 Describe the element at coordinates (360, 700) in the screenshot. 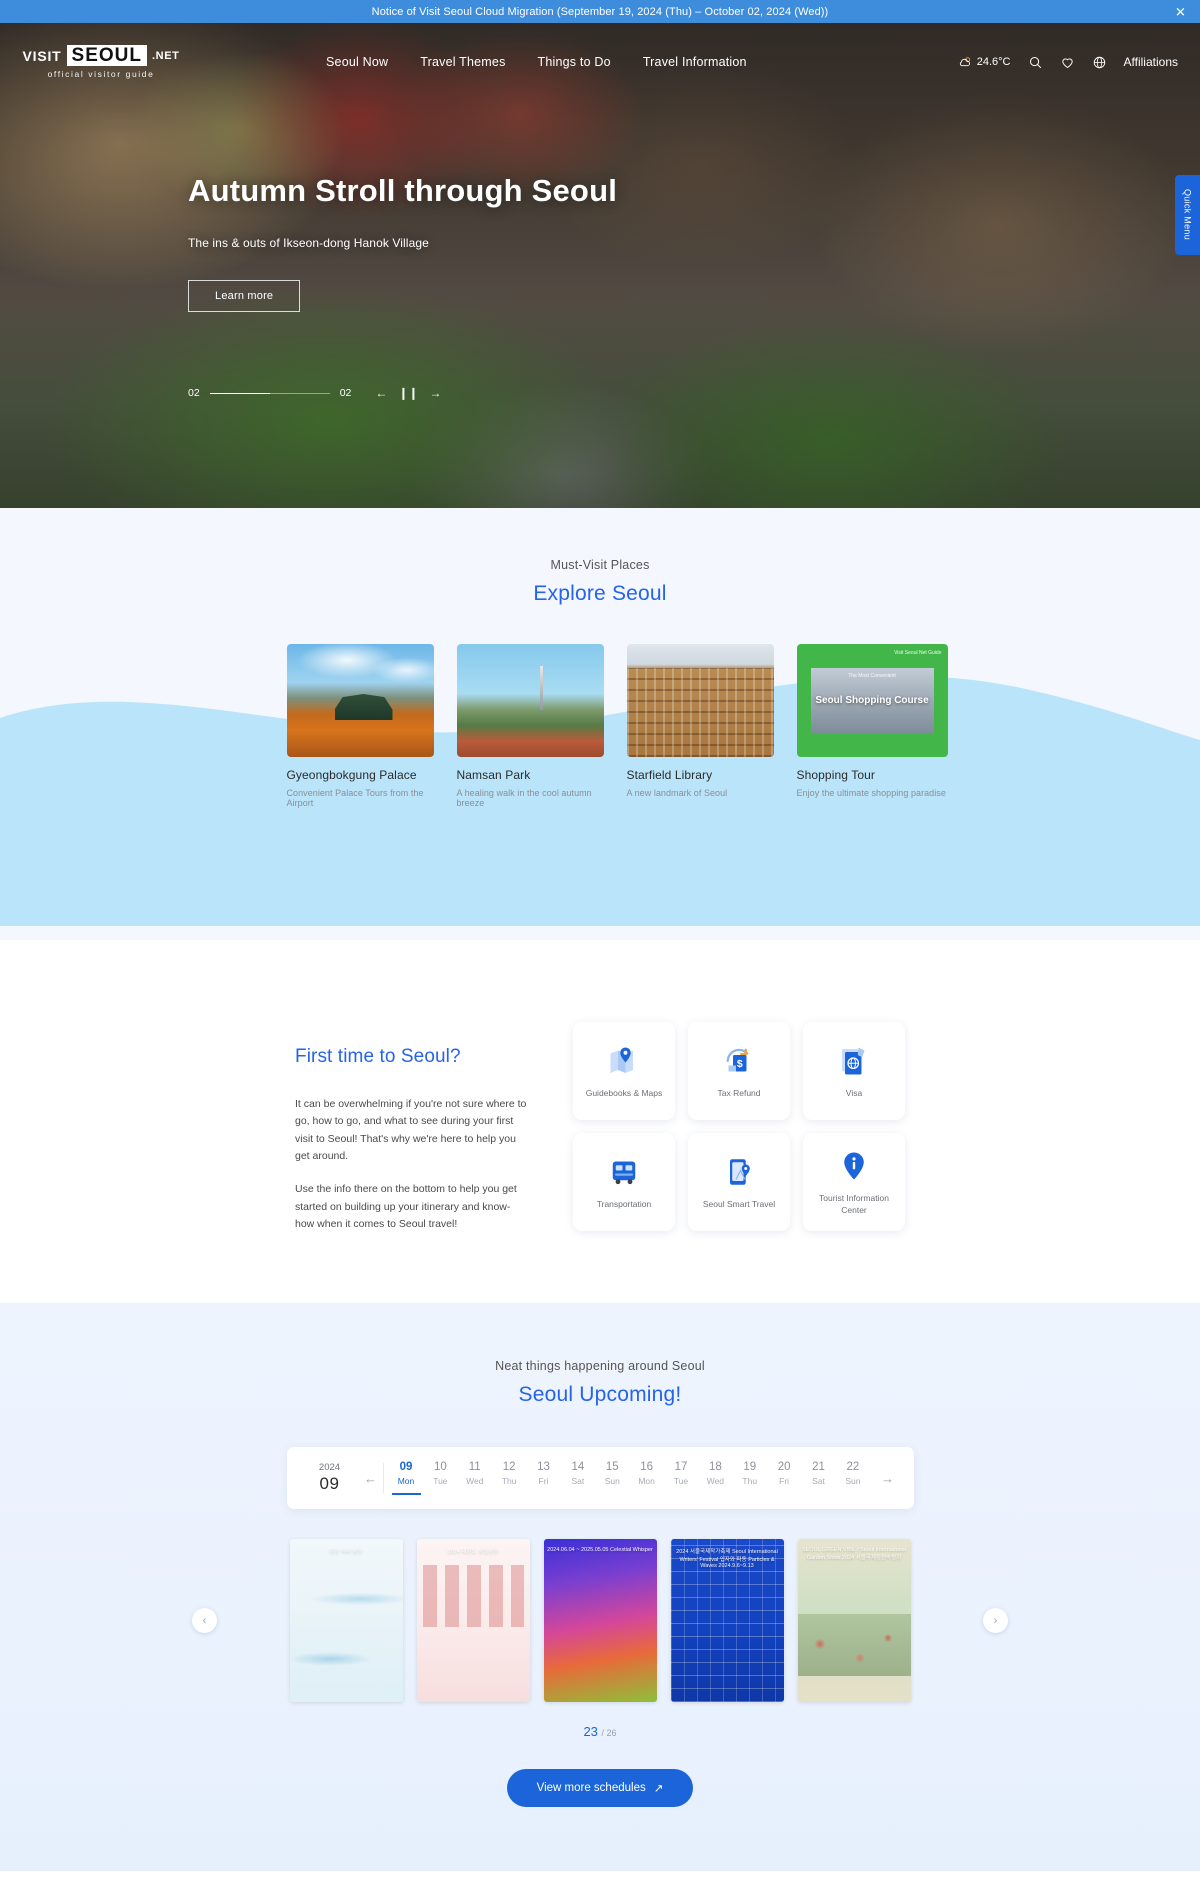

I see `card-image` at that location.